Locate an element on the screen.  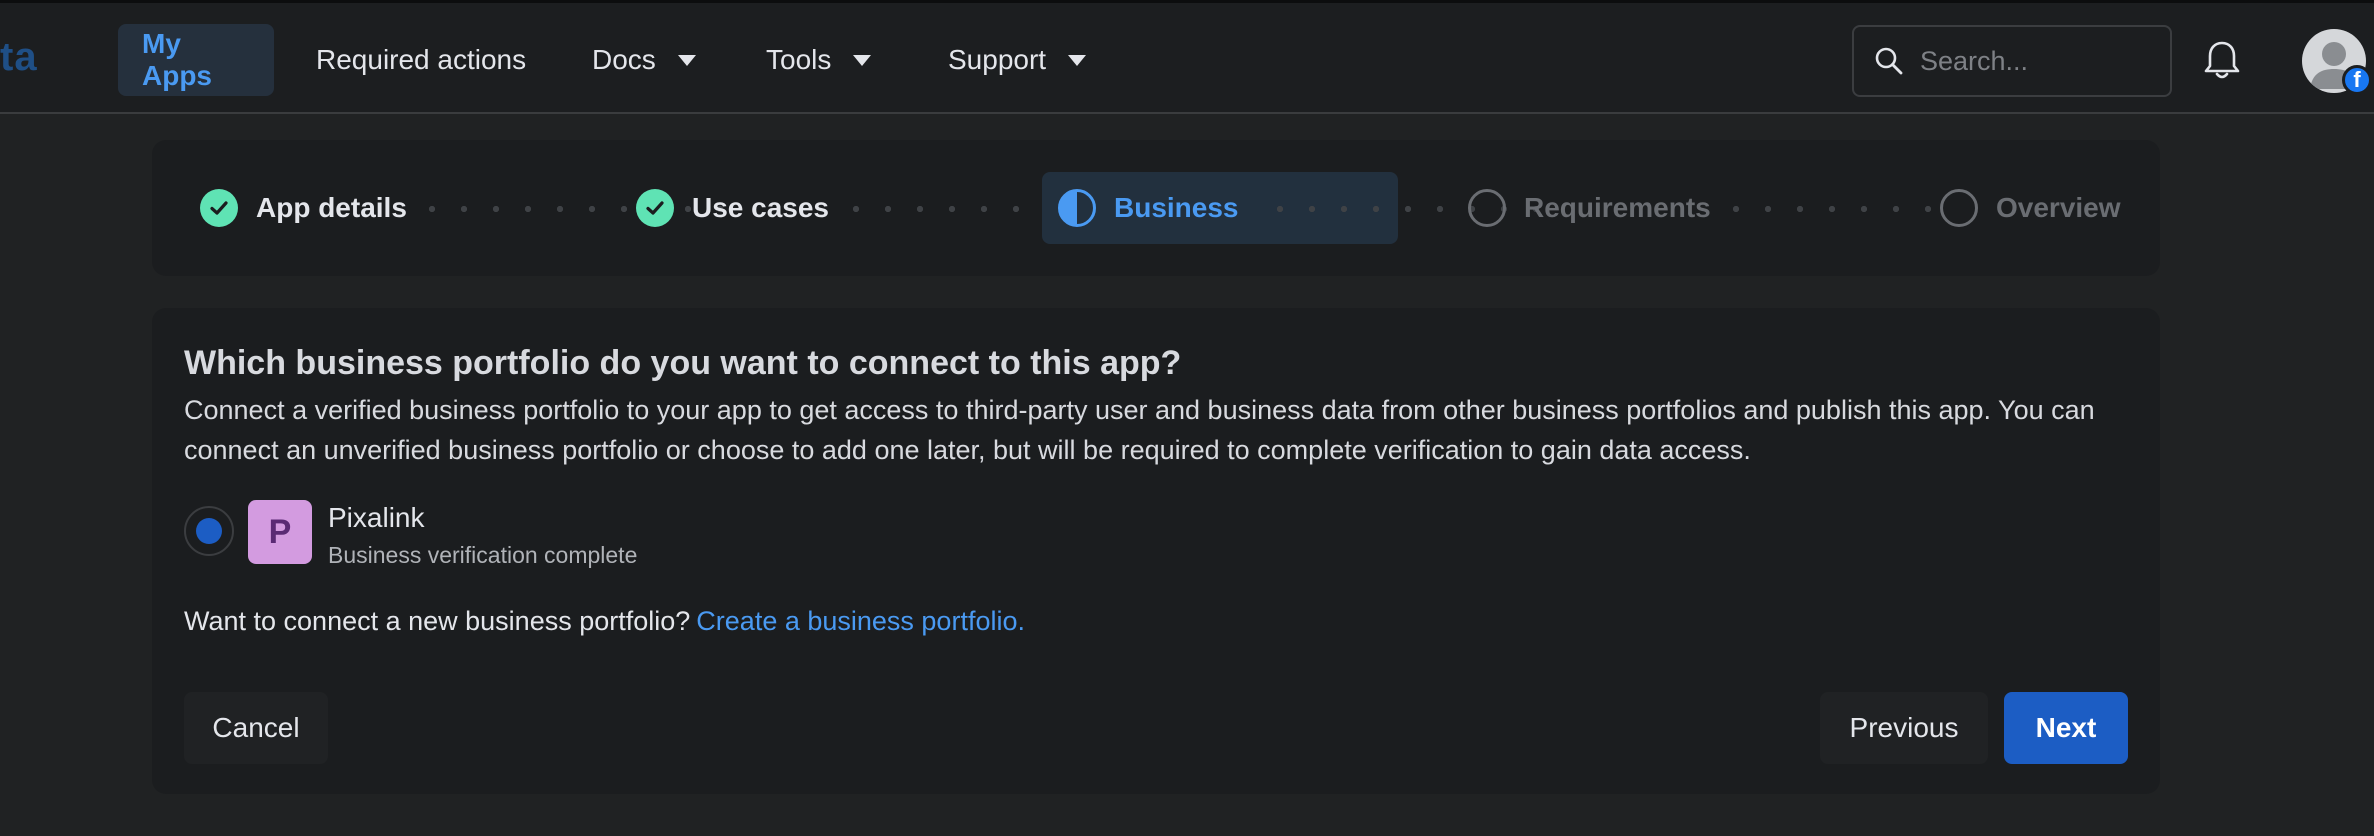
step-label: Requirements is located at coordinates (1617, 207).